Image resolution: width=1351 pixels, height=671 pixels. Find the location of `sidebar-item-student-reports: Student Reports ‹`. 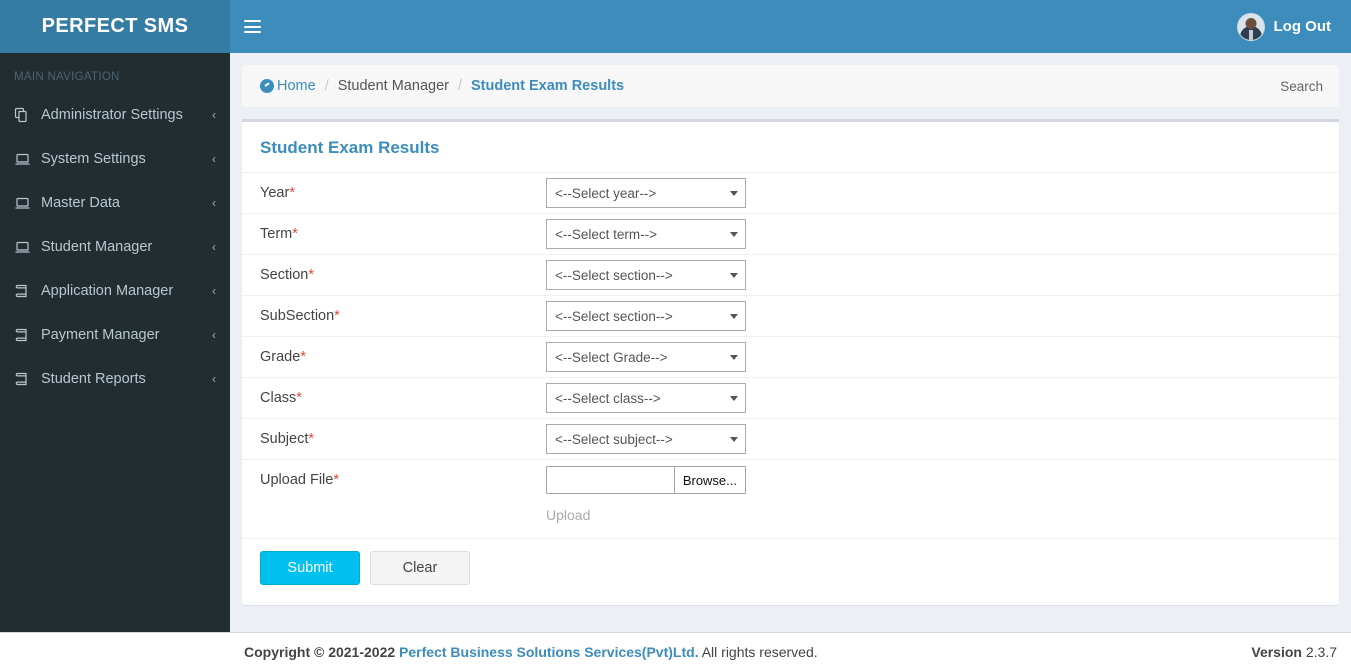

sidebar-item-student-reports: Student Reports ‹ is located at coordinates (115, 379).